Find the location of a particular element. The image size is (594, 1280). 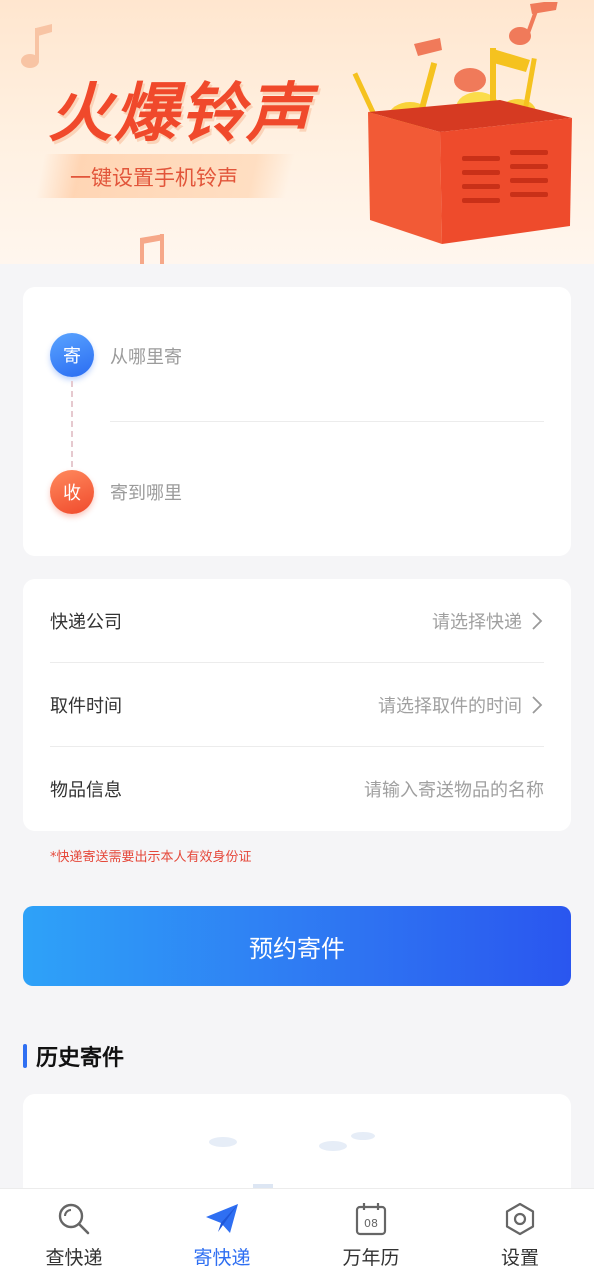

history-section-title: 历史寄件 is located at coordinates (80, 1058).